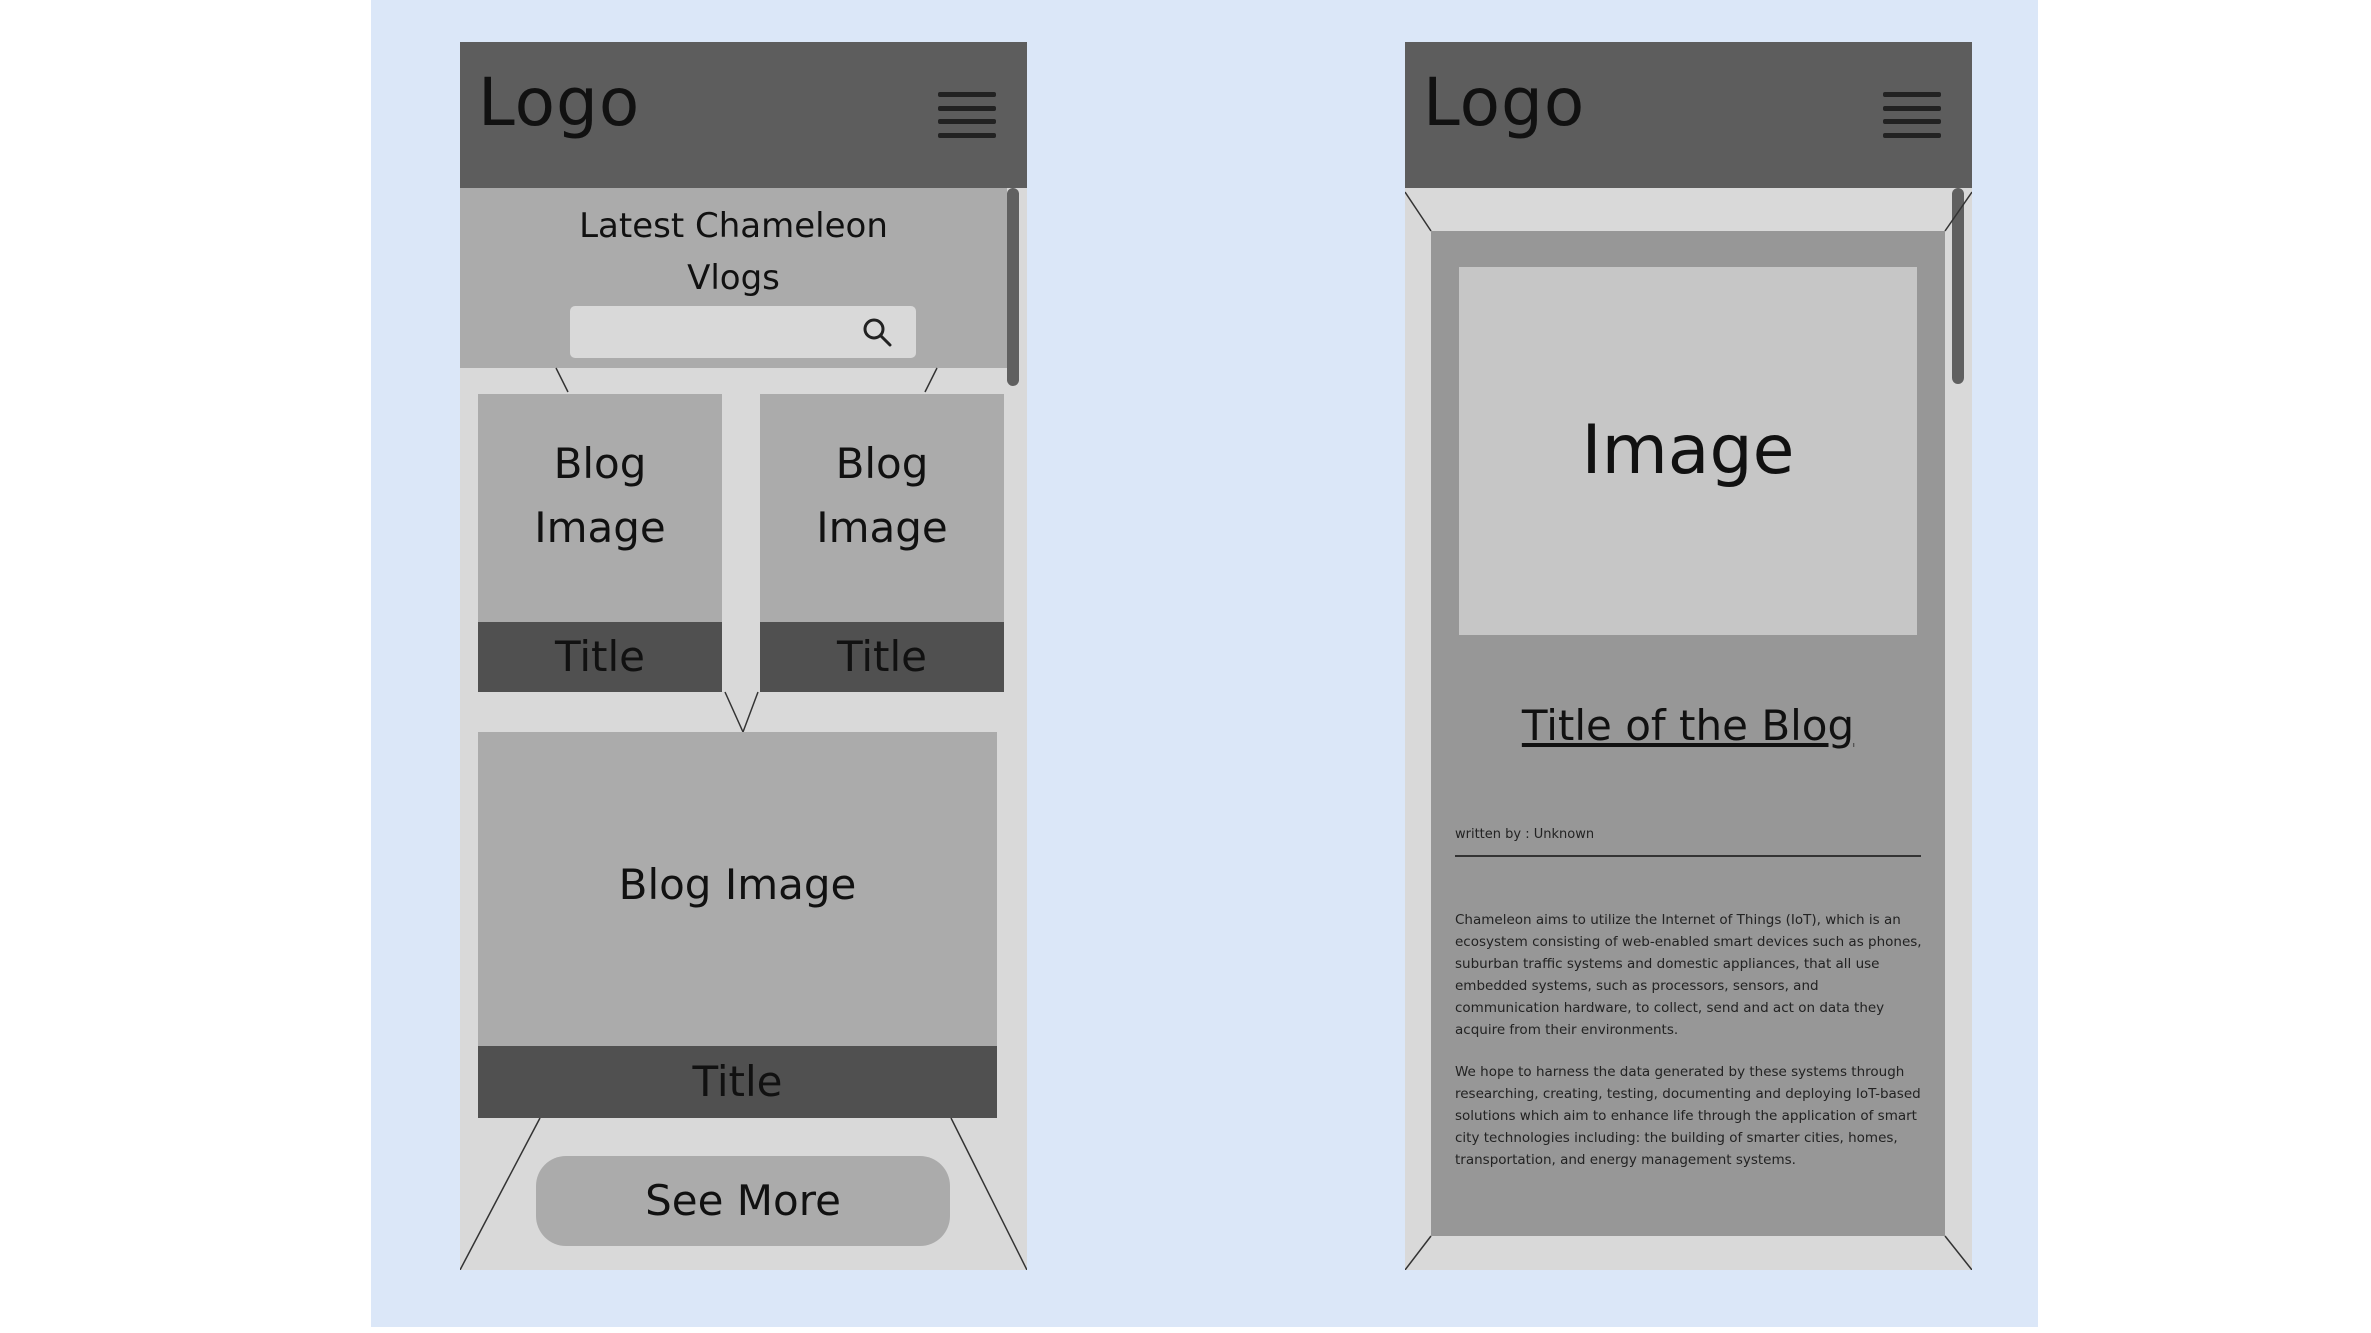  Describe the element at coordinates (733, 252) in the screenshot. I see `hero-title: Latest Chameleon Vlogs` at that location.